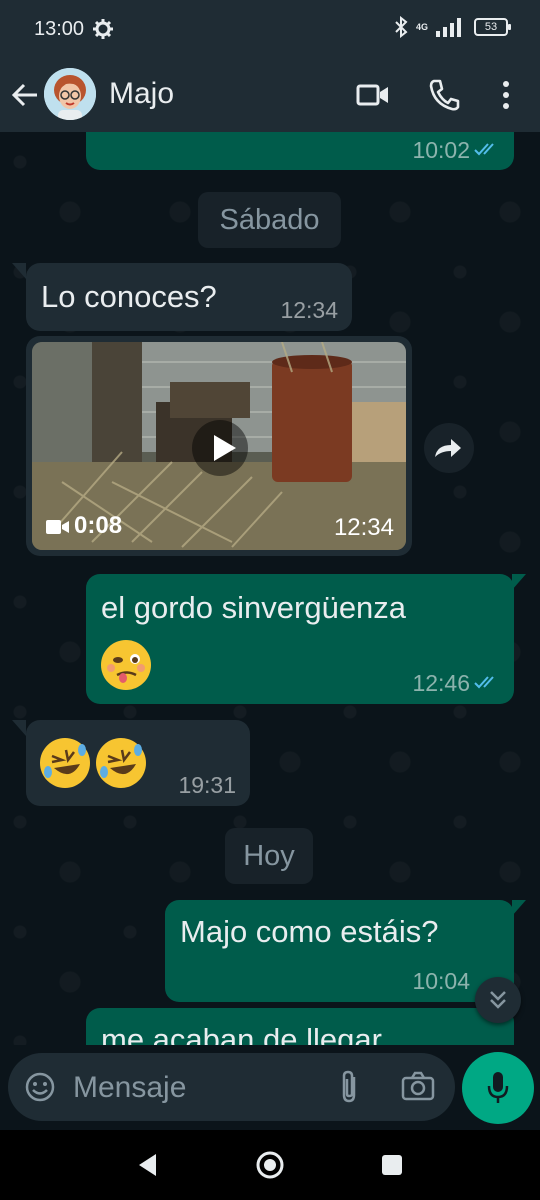  What do you see at coordinates (254, 607) in the screenshot?
I see `message-text: el gordo sinvergüenza` at bounding box center [254, 607].